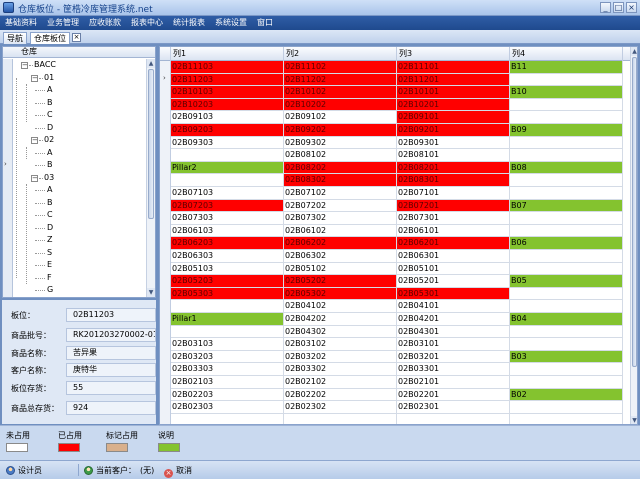  Describe the element at coordinates (79, 153) in the screenshot. I see `tree-node: A` at that location.